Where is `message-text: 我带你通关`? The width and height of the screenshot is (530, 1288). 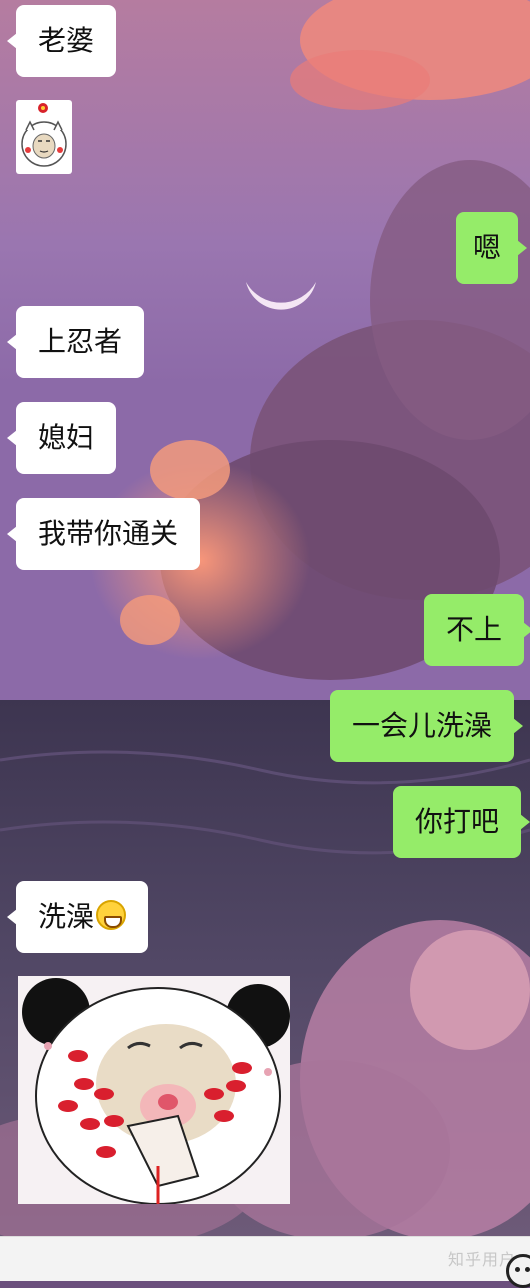
message-text: 我带你通关 is located at coordinates (108, 533).